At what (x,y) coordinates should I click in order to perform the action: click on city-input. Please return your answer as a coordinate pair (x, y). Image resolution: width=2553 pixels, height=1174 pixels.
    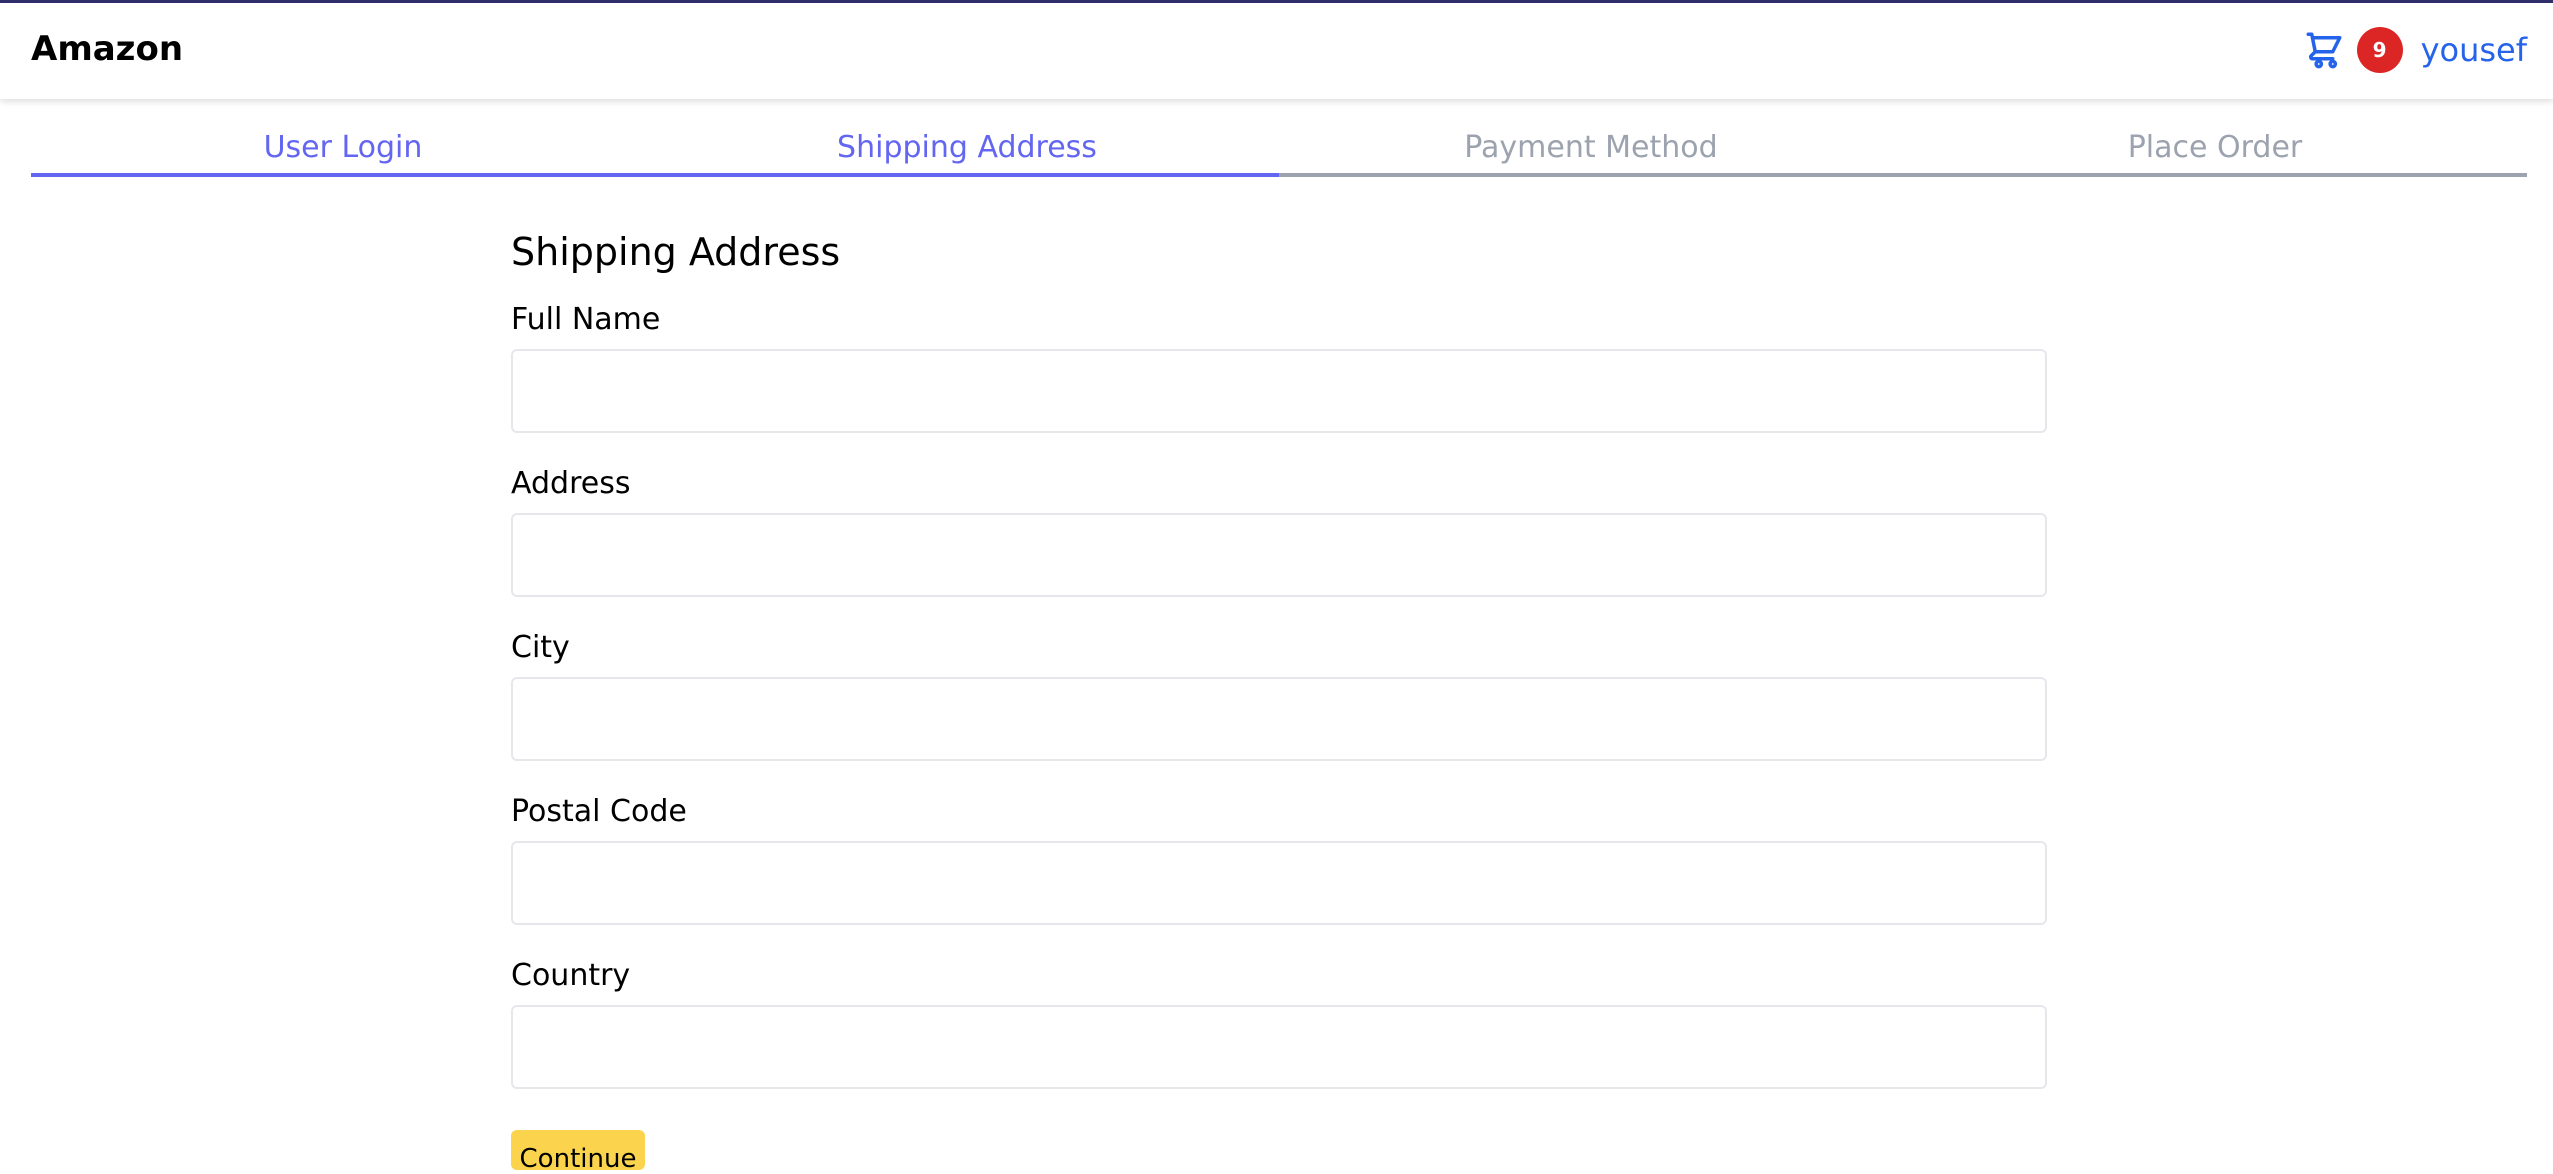
    Looking at the image, I should click on (1279, 719).